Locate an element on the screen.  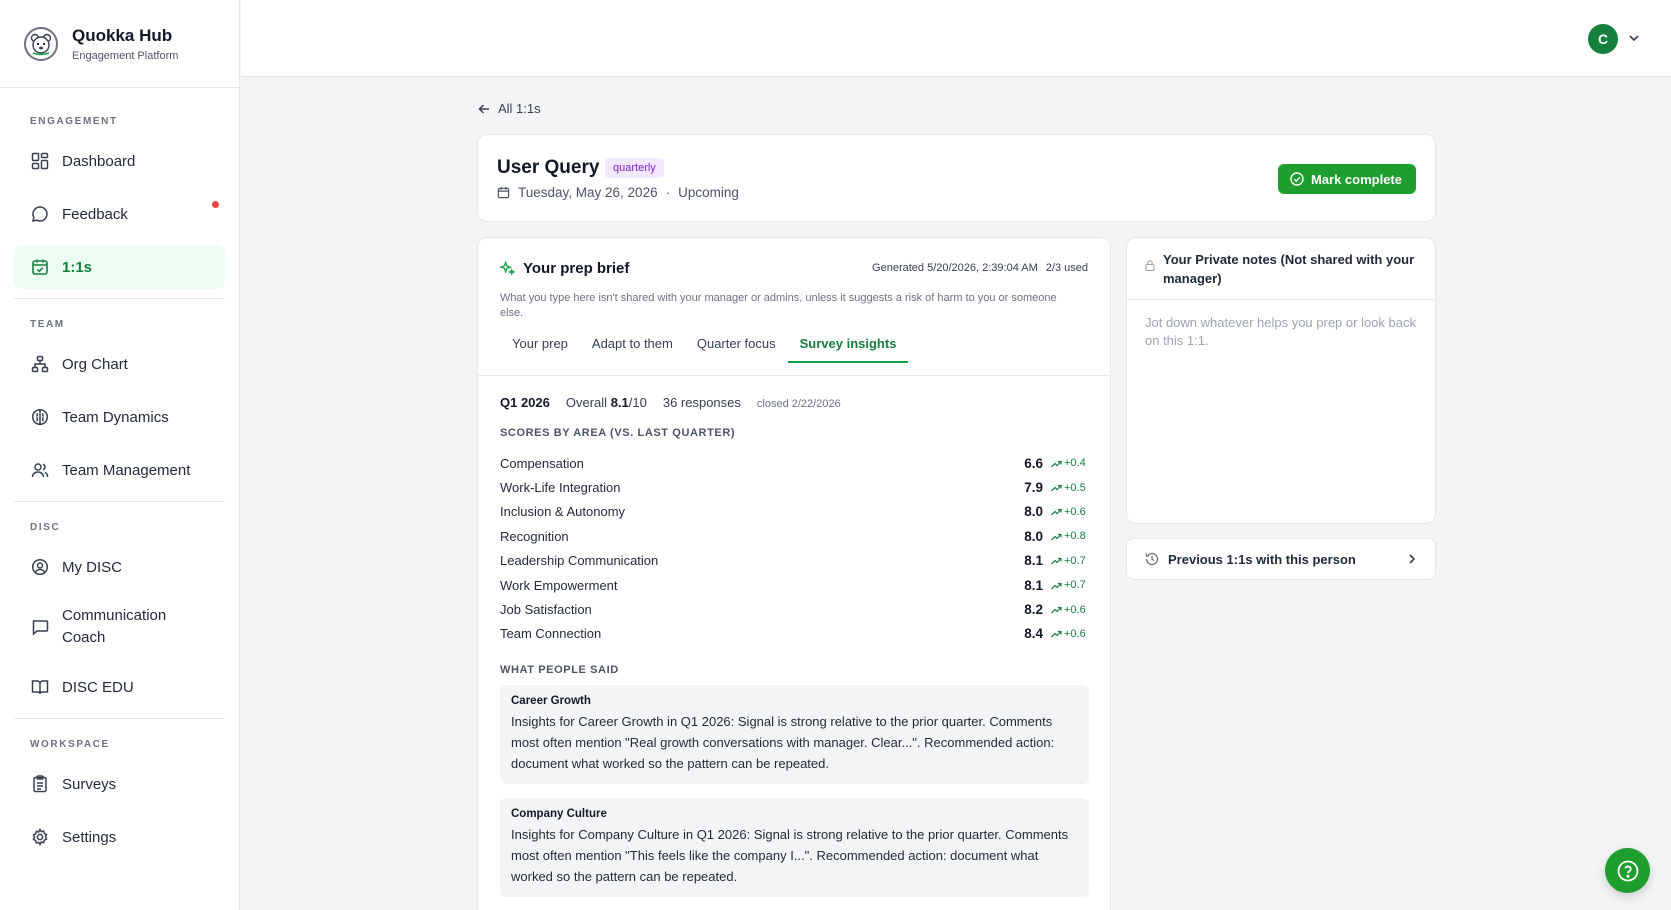
score-value: 8.0 is located at coordinates (1033, 536).